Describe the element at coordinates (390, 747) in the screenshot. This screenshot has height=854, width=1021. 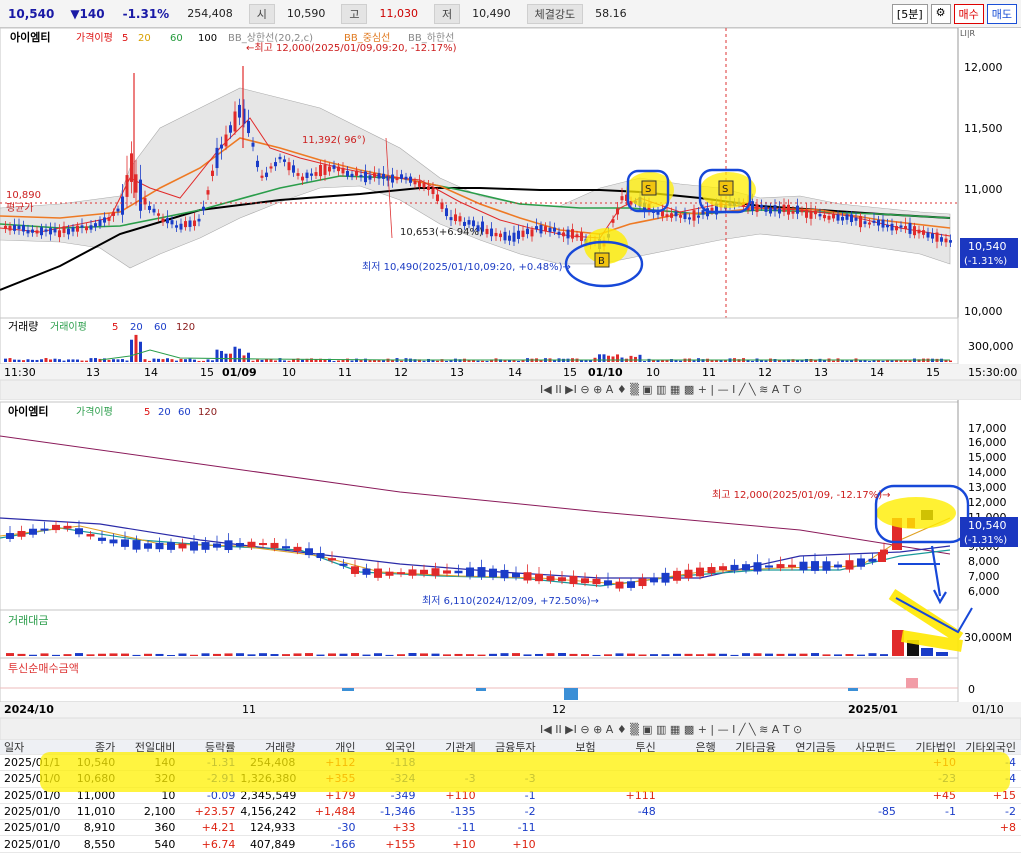
I see `column-header: 외국인` at that location.